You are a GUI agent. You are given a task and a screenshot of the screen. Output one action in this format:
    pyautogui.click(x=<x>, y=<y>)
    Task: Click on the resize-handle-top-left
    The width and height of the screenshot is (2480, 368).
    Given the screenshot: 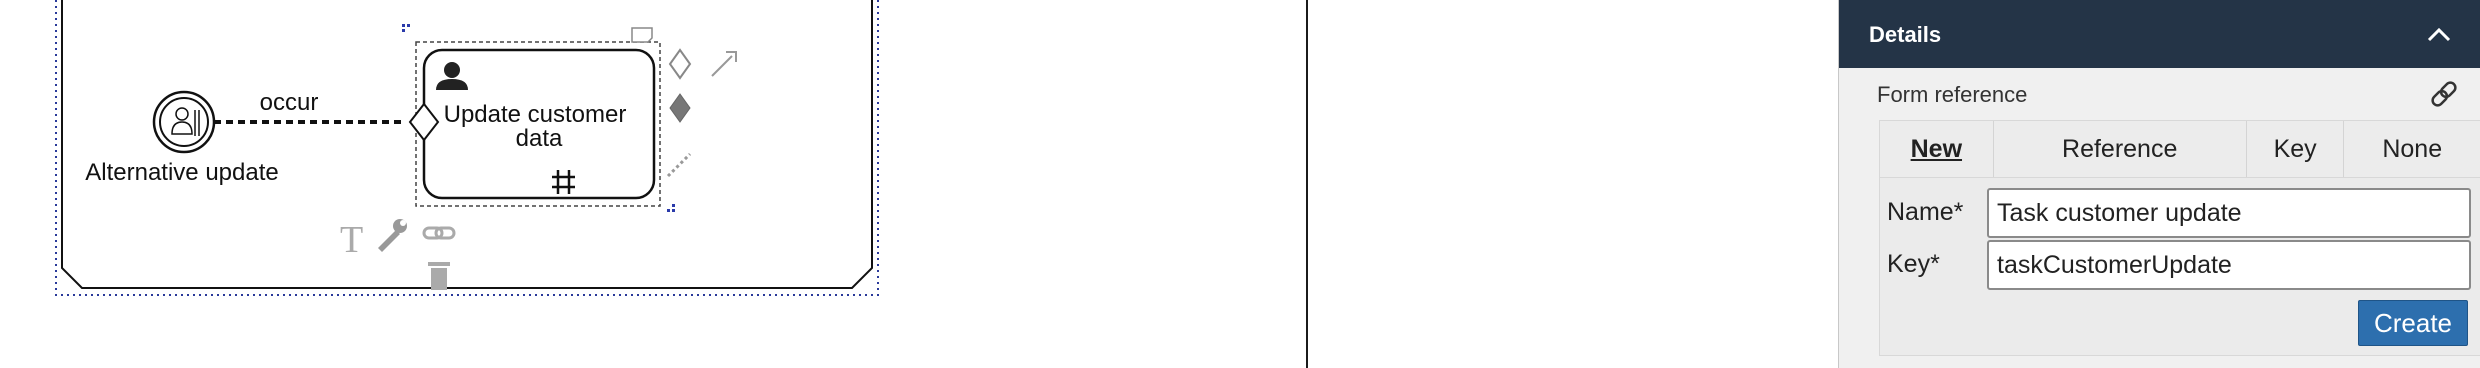 What is the action you would take?
    pyautogui.click(x=406, y=28)
    